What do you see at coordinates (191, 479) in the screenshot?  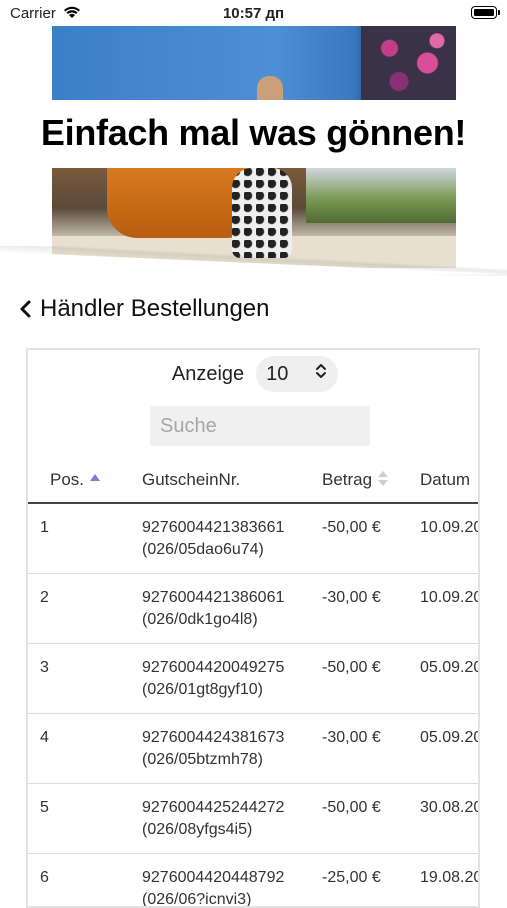 I see `column-header-voucher-number-label: GutscheinNr.` at bounding box center [191, 479].